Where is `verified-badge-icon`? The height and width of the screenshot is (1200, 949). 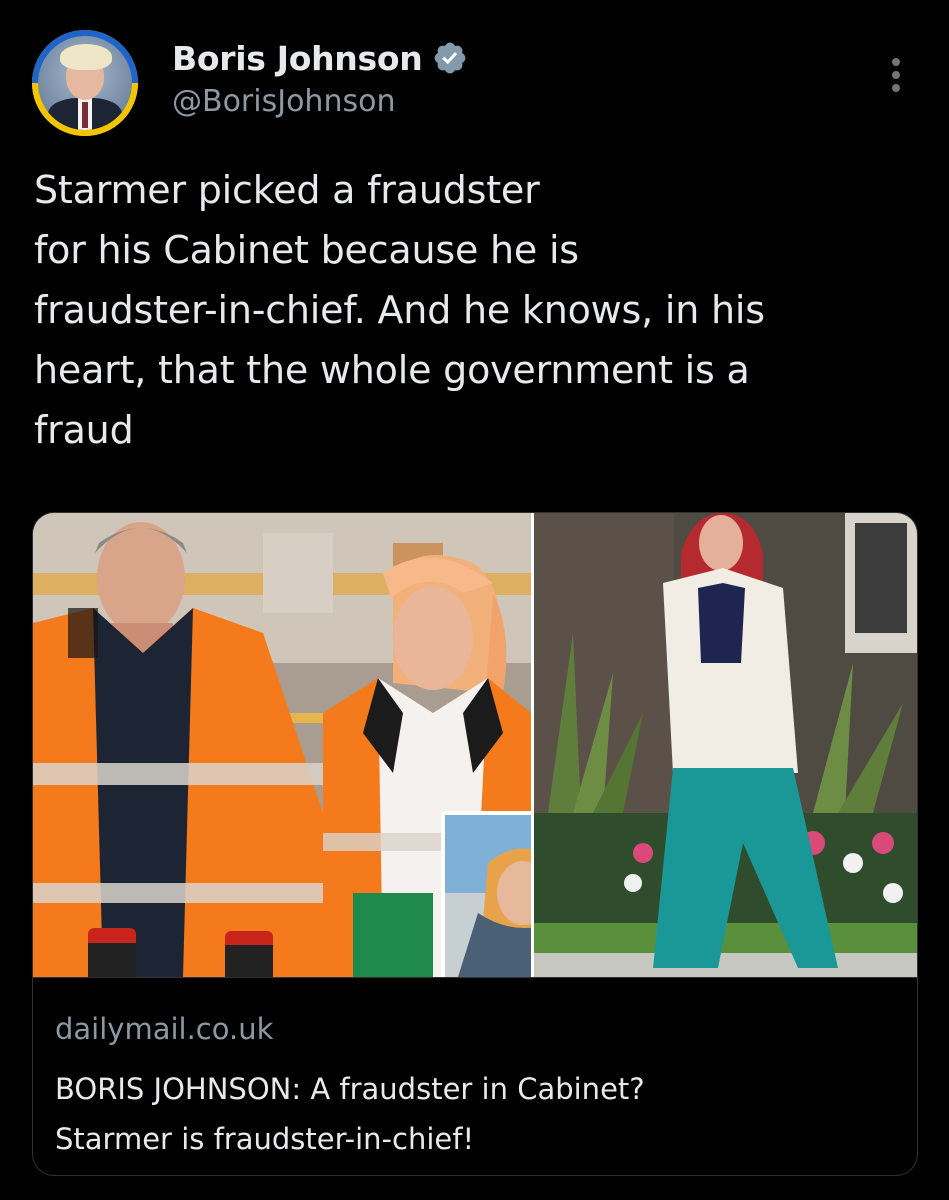 verified-badge-icon is located at coordinates (450, 58).